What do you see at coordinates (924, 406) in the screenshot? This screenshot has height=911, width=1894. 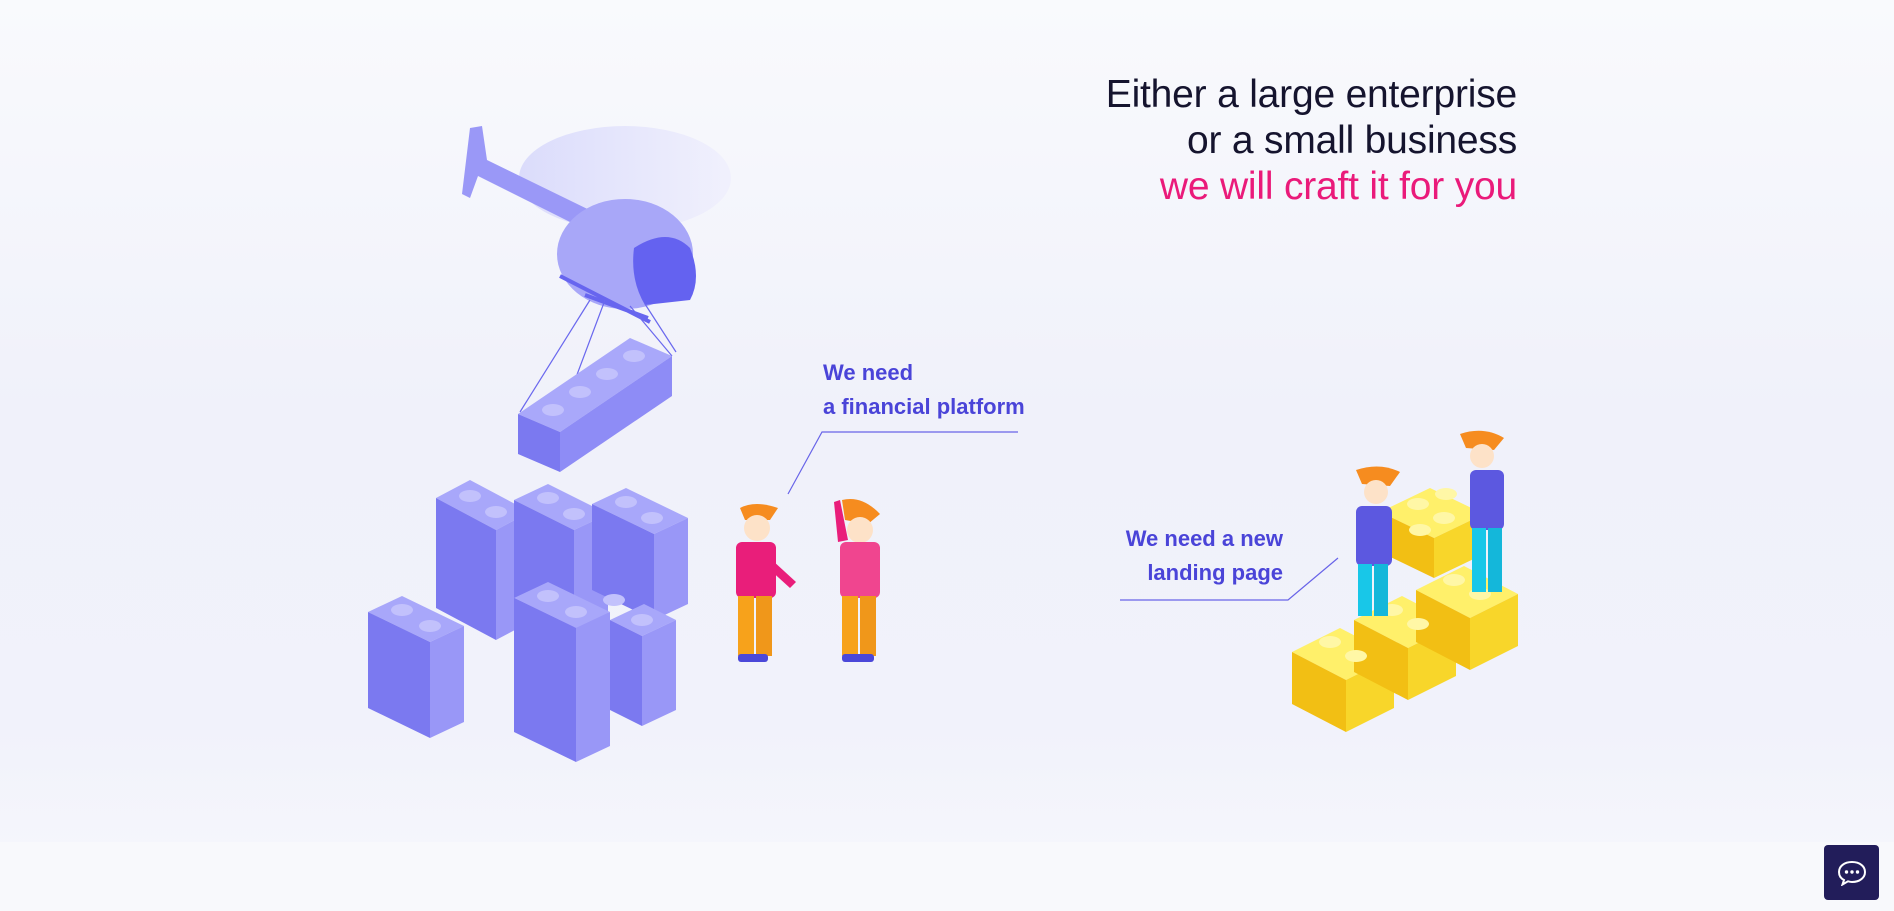 I see `callout-financial-line-2: a financial platform` at bounding box center [924, 406].